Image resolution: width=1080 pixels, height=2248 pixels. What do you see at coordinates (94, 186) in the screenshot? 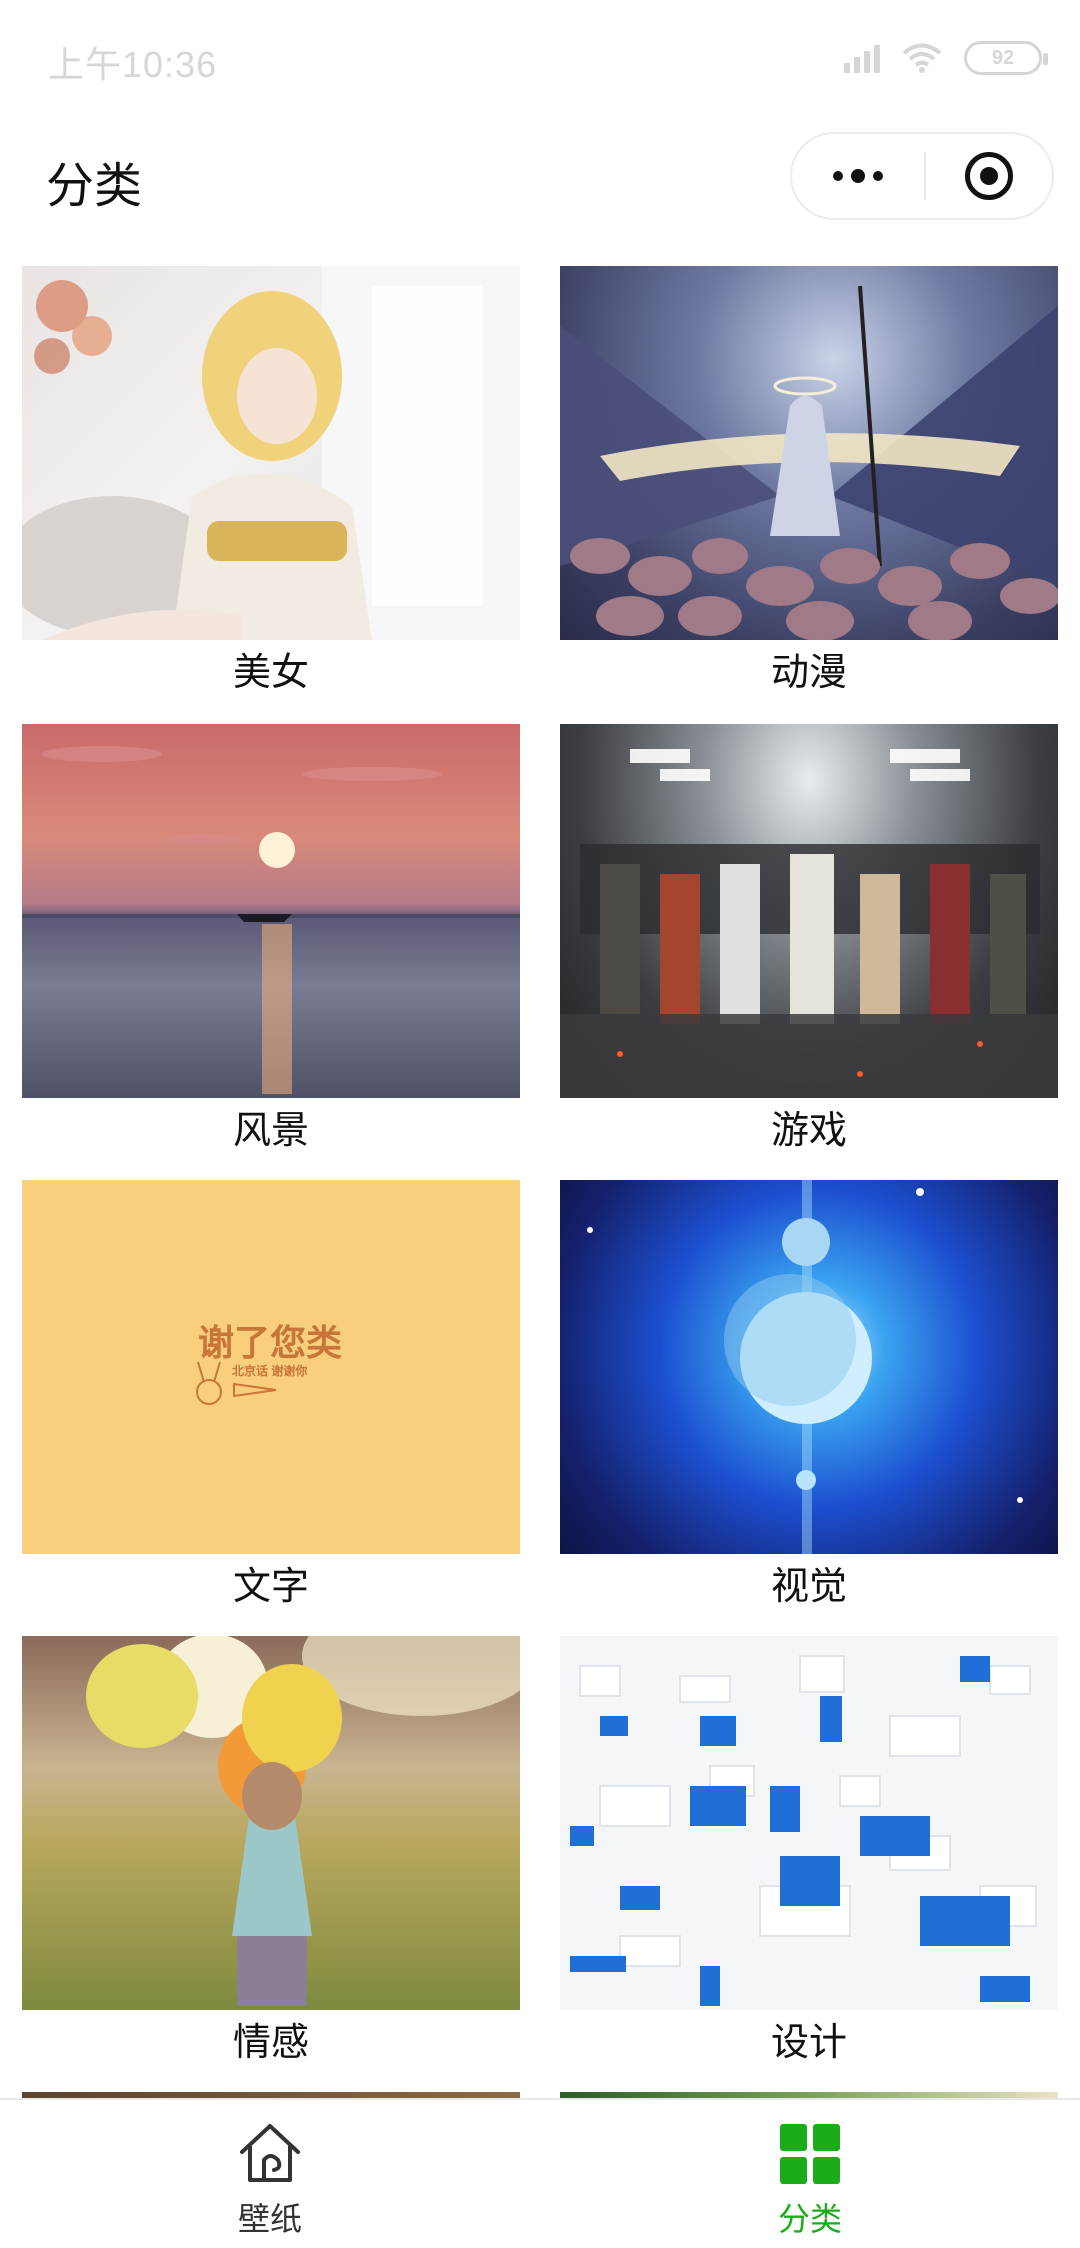
I see `page-title: 分类` at bounding box center [94, 186].